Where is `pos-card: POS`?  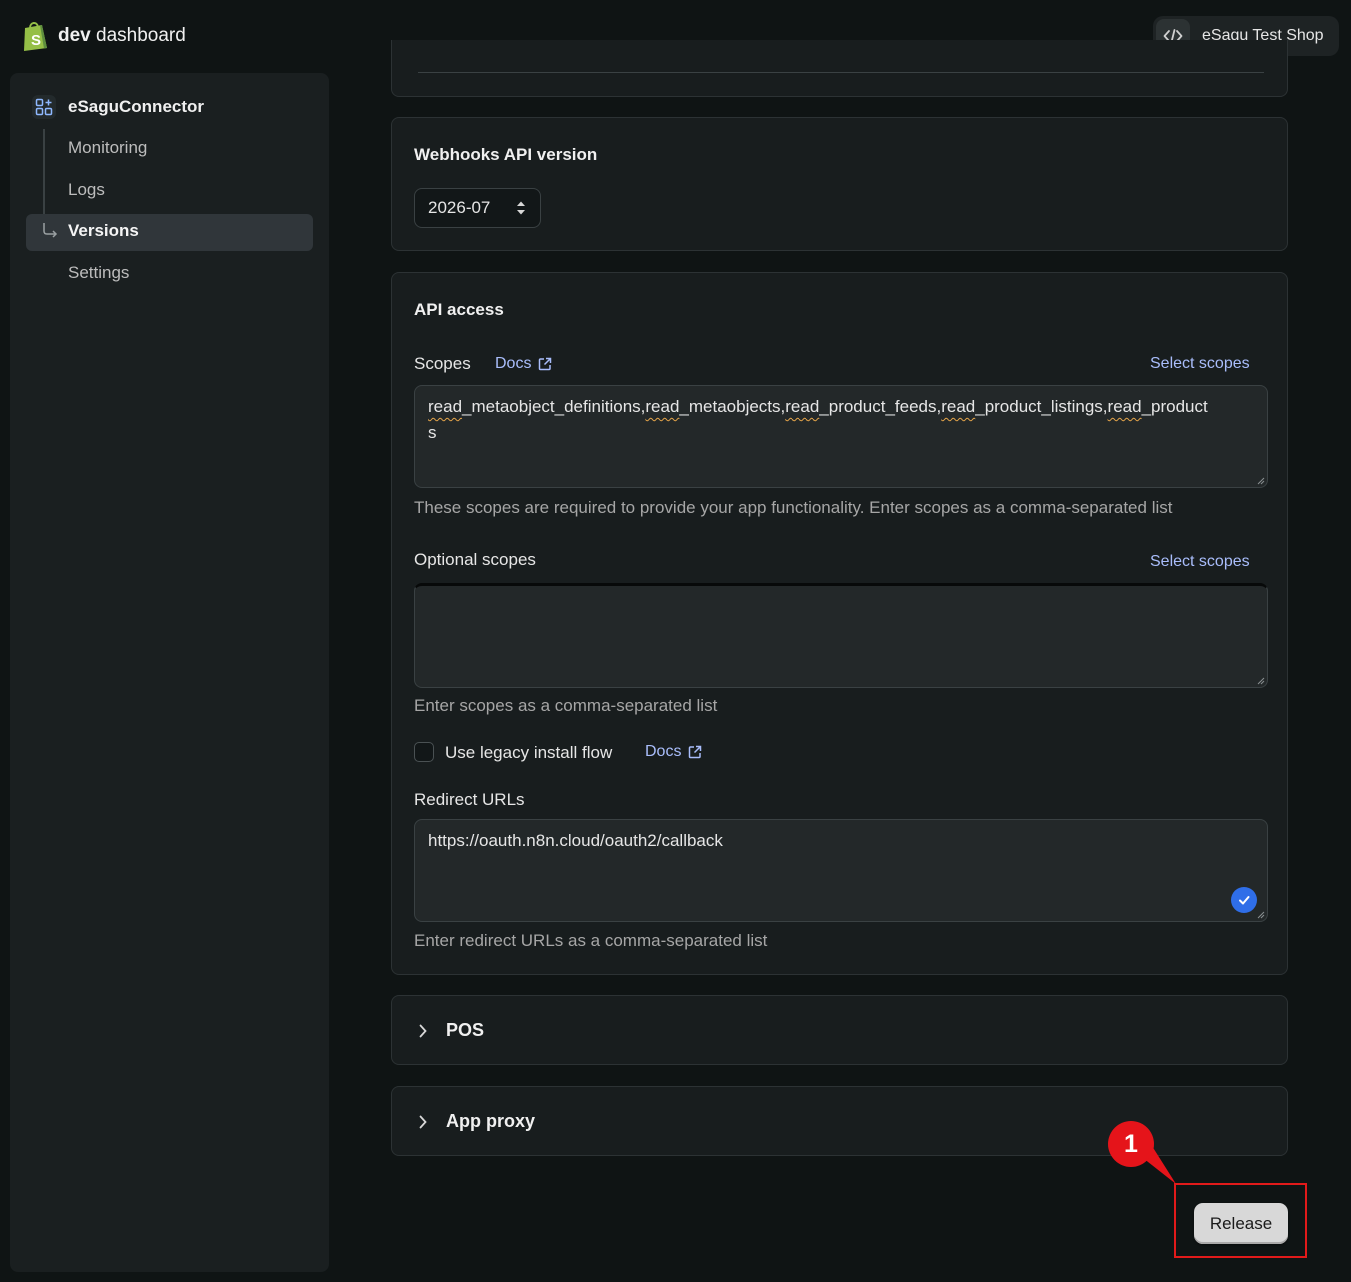 pos-card: POS is located at coordinates (839, 1030).